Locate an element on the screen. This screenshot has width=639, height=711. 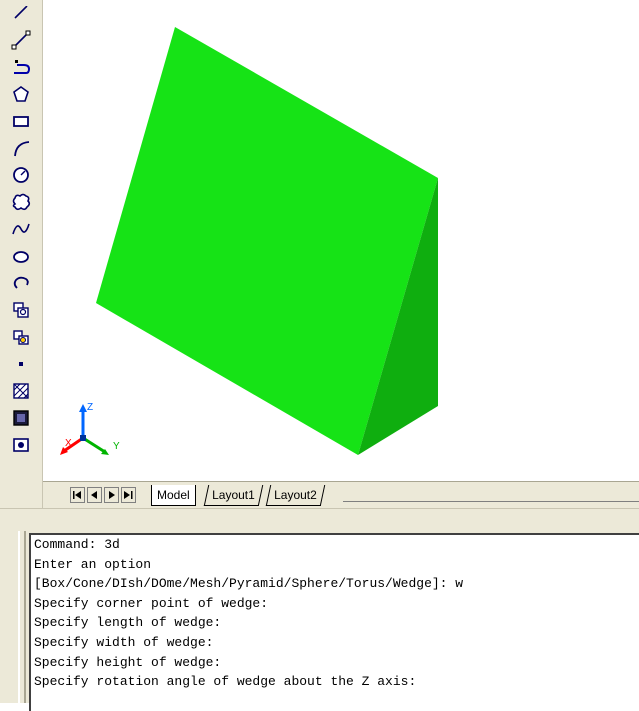
make-block-icon is located at coordinates (21, 337).